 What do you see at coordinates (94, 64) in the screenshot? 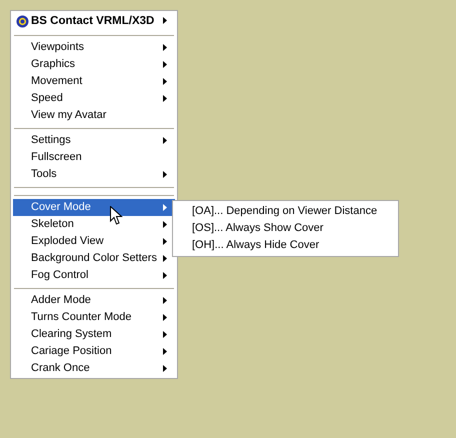
I see `menu-item: Graphics` at bounding box center [94, 64].